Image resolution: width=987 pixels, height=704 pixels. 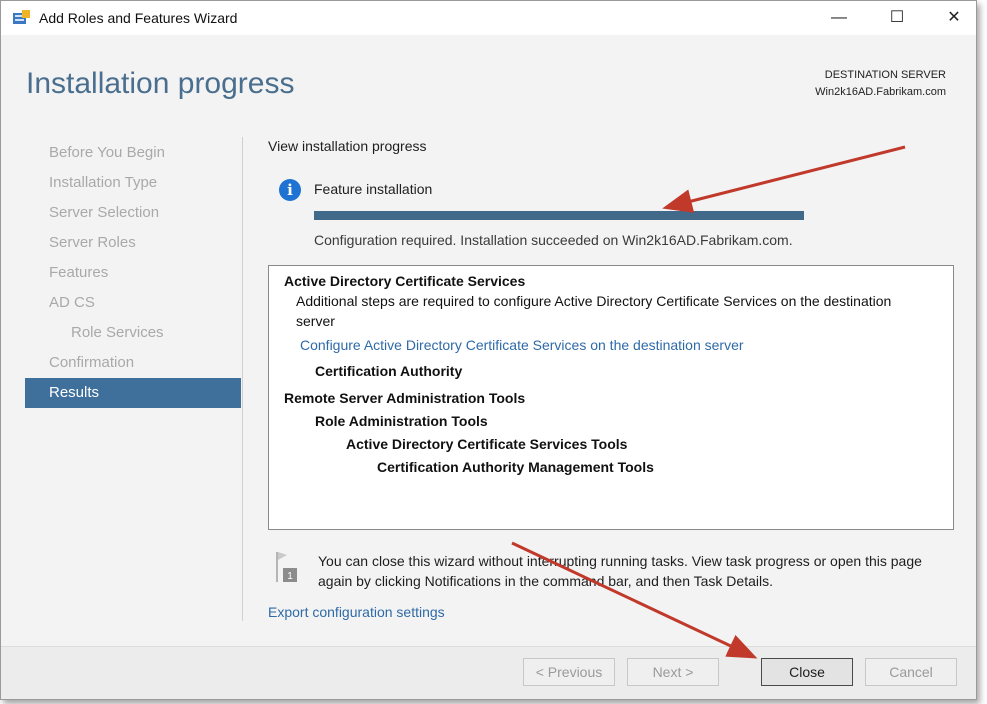 I want to click on destination-server-name: Win2k16AD.Fabrikam.com, so click(x=880, y=92).